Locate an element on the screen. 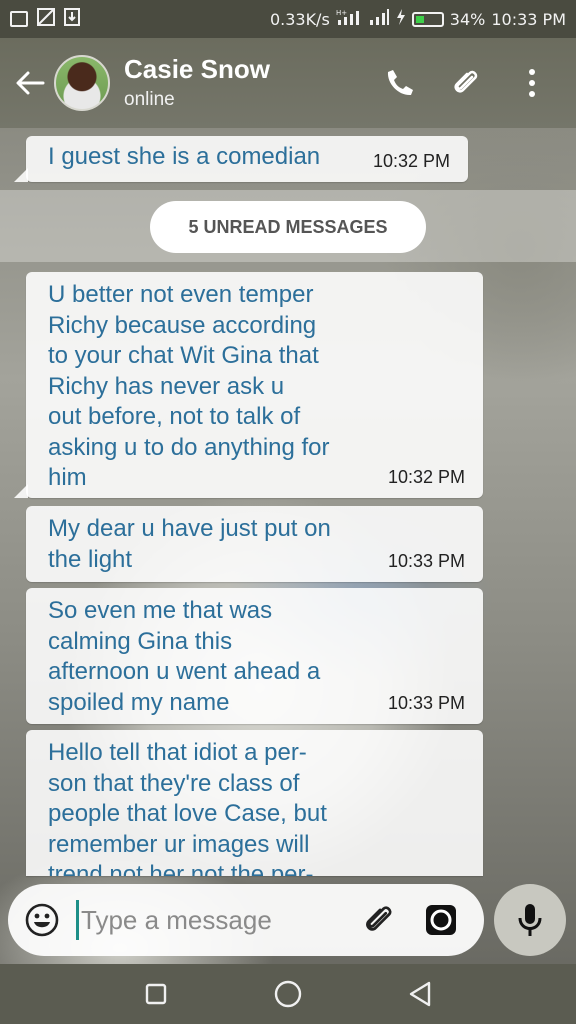  system-nav-bar is located at coordinates (288, 994).